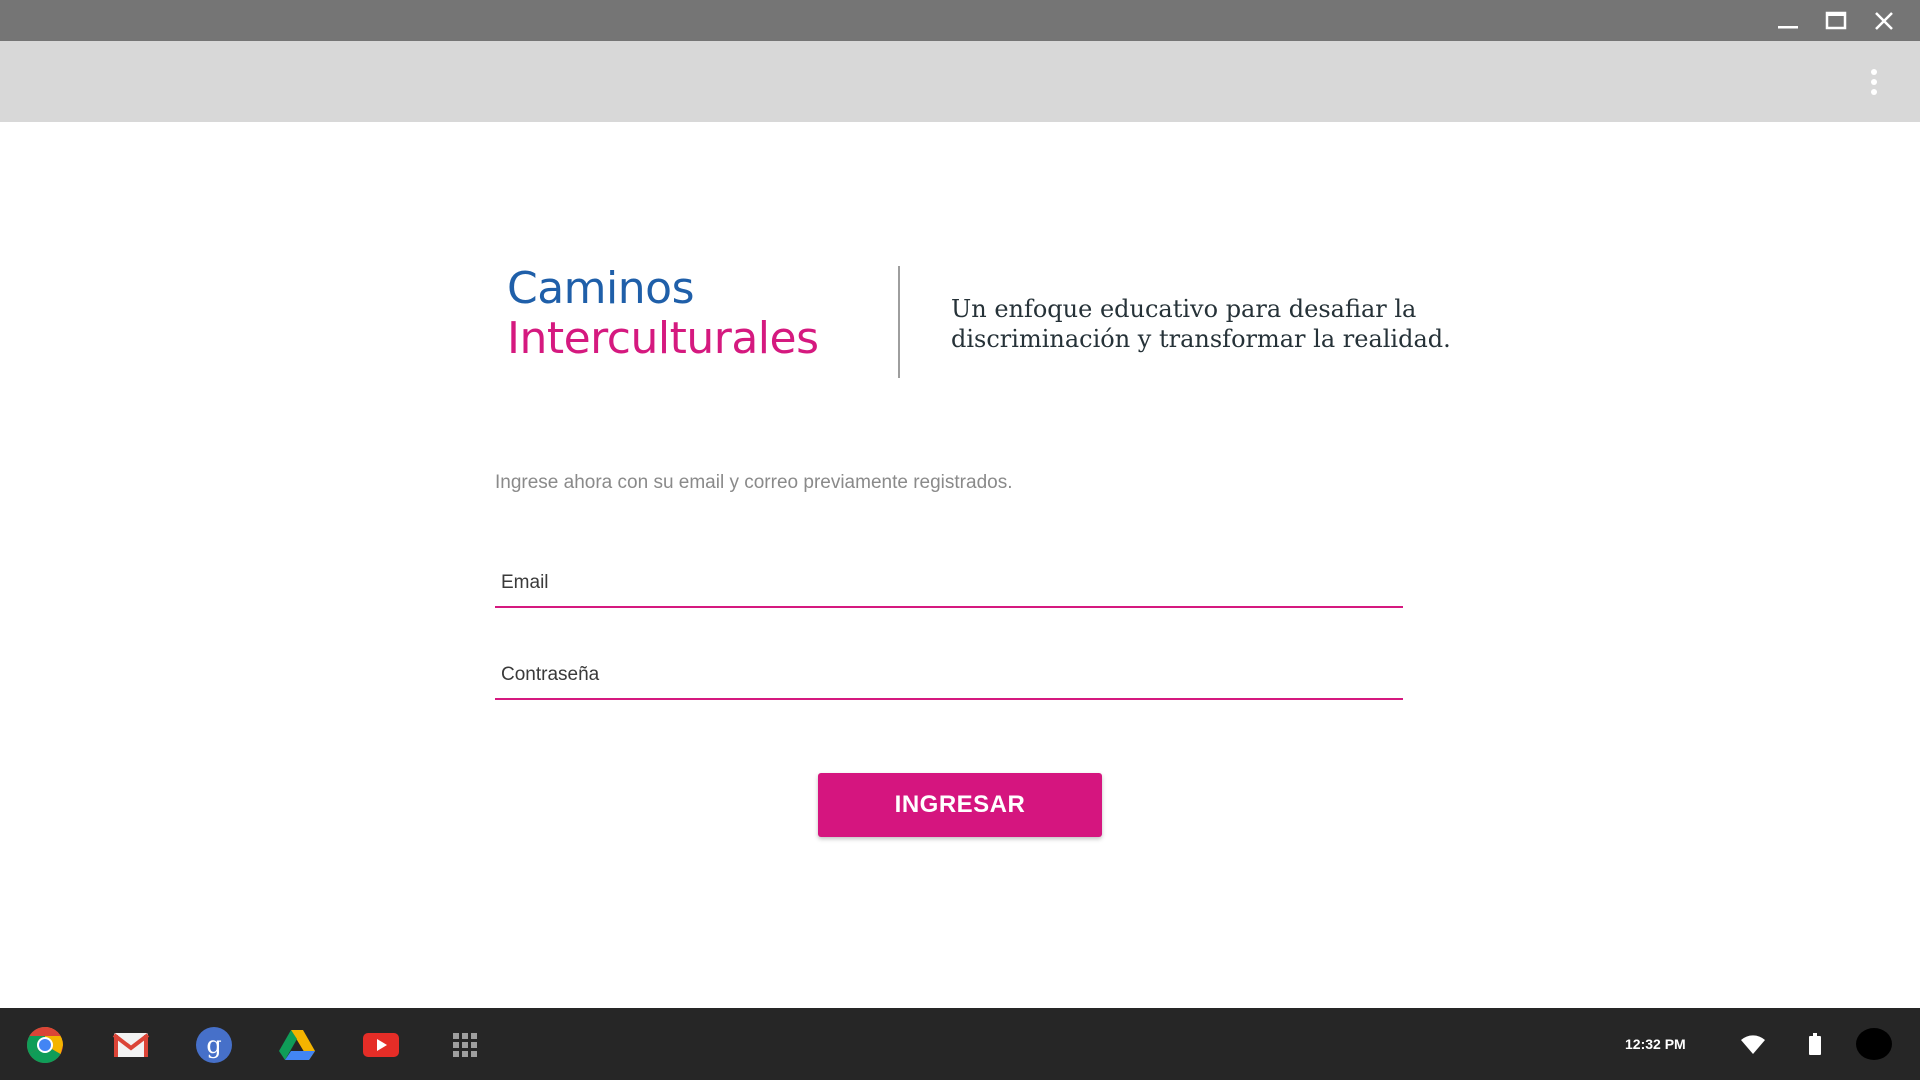 The height and width of the screenshot is (1080, 1920). I want to click on tagline-line-1: Un enfoque educativo para desafiar la, so click(1184, 309).